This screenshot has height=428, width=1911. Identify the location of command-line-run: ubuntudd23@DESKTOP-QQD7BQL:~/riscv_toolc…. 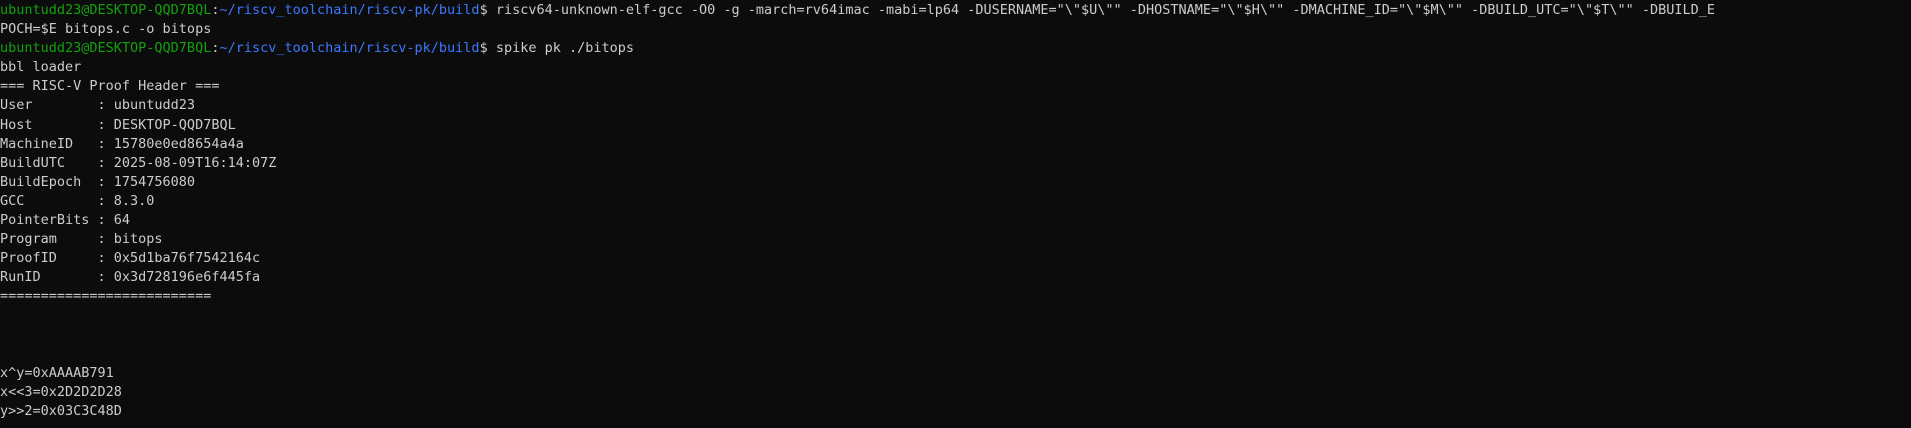
(955, 48).